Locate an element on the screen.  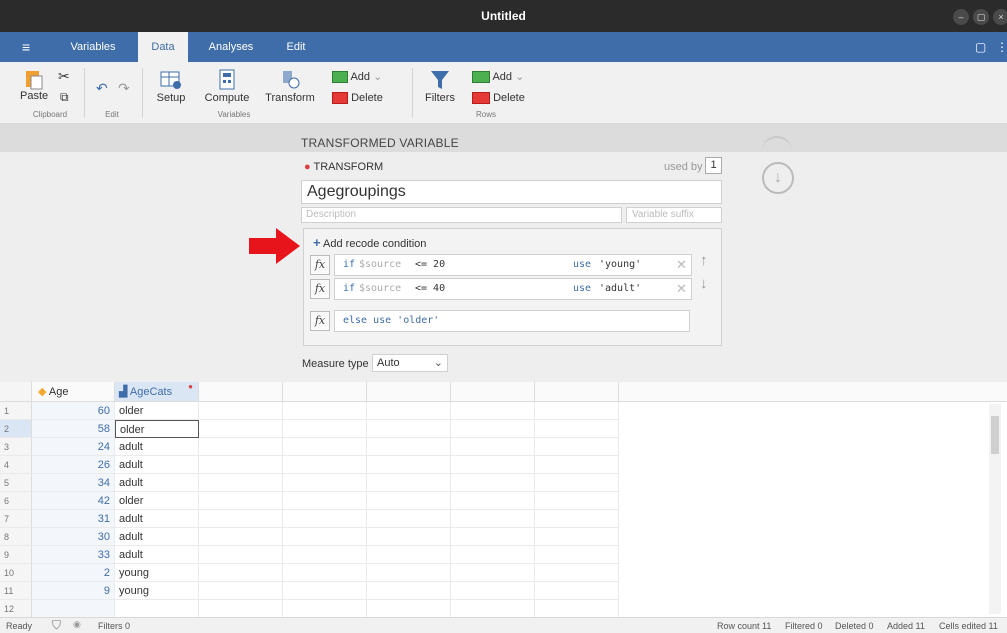
age-cell: 33 is located at coordinates (73, 555).